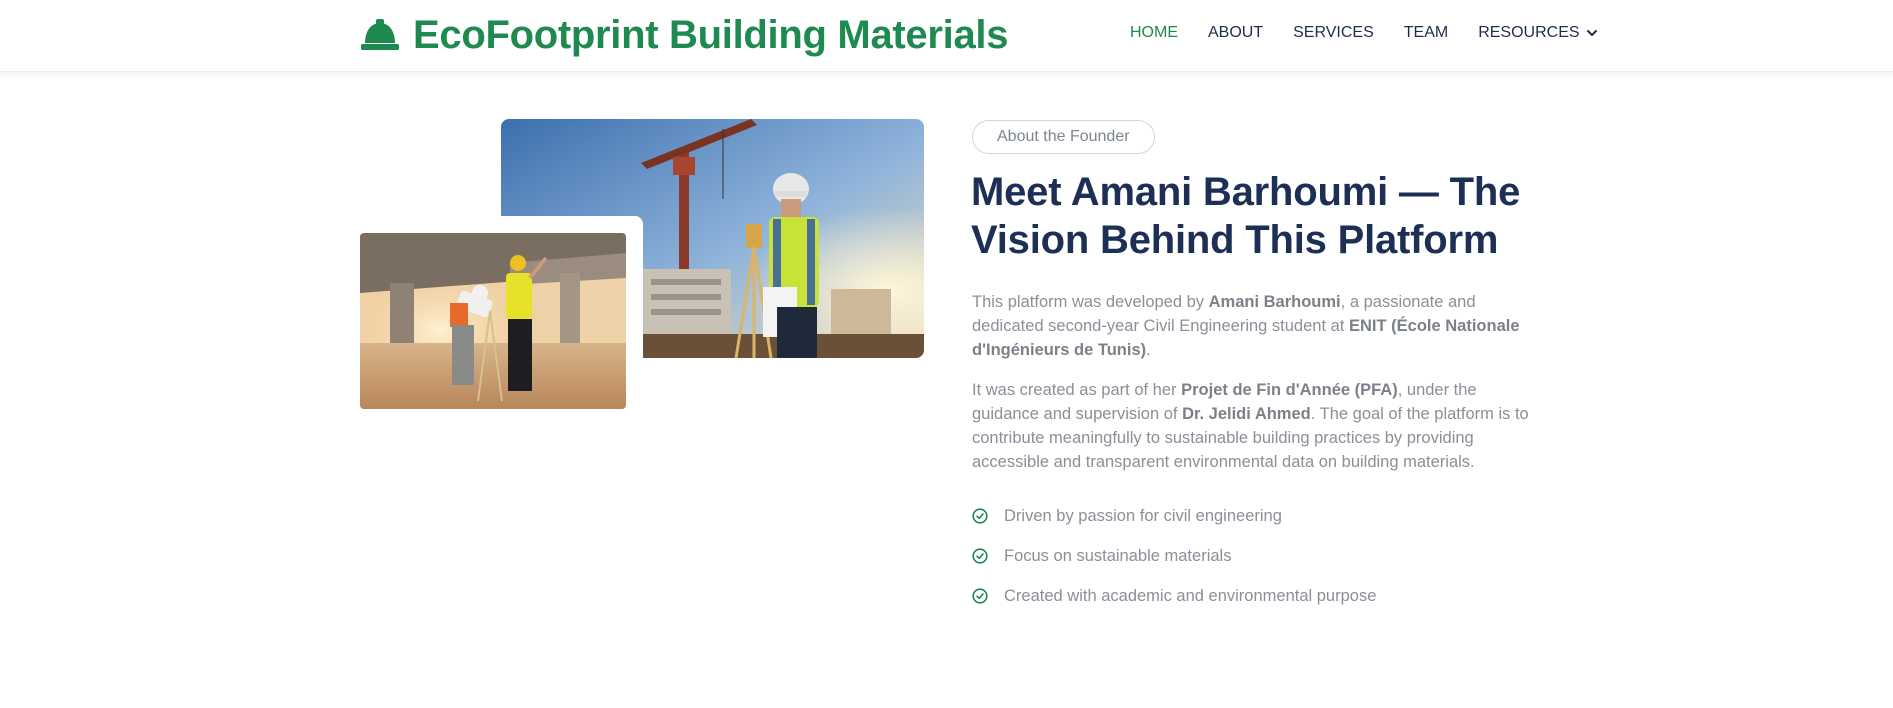  Describe the element at coordinates (1143, 515) in the screenshot. I see `list-item-label: Driven by passion for civil engineering` at that location.